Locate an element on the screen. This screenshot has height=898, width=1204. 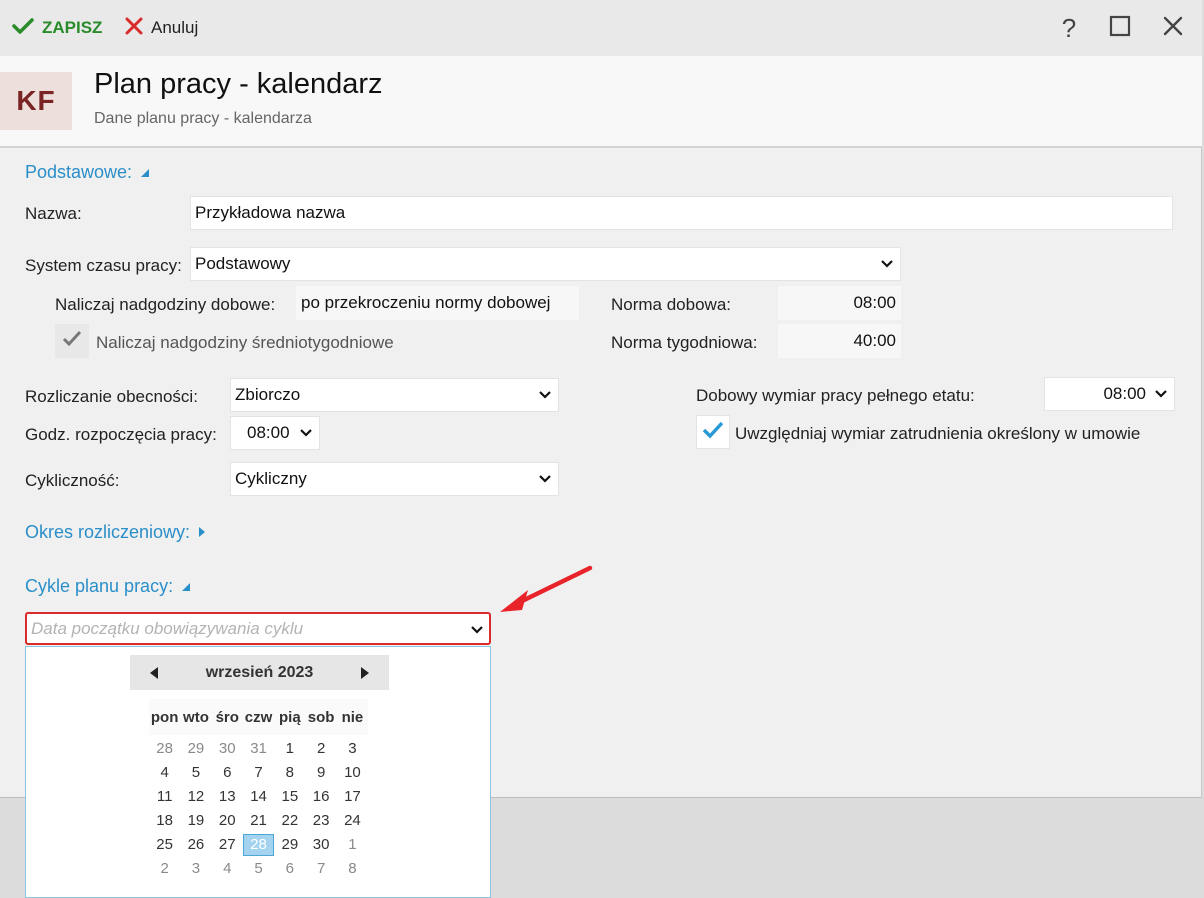
weekday-header-row: pon wto śro czw pią sob nie is located at coordinates (259, 717).